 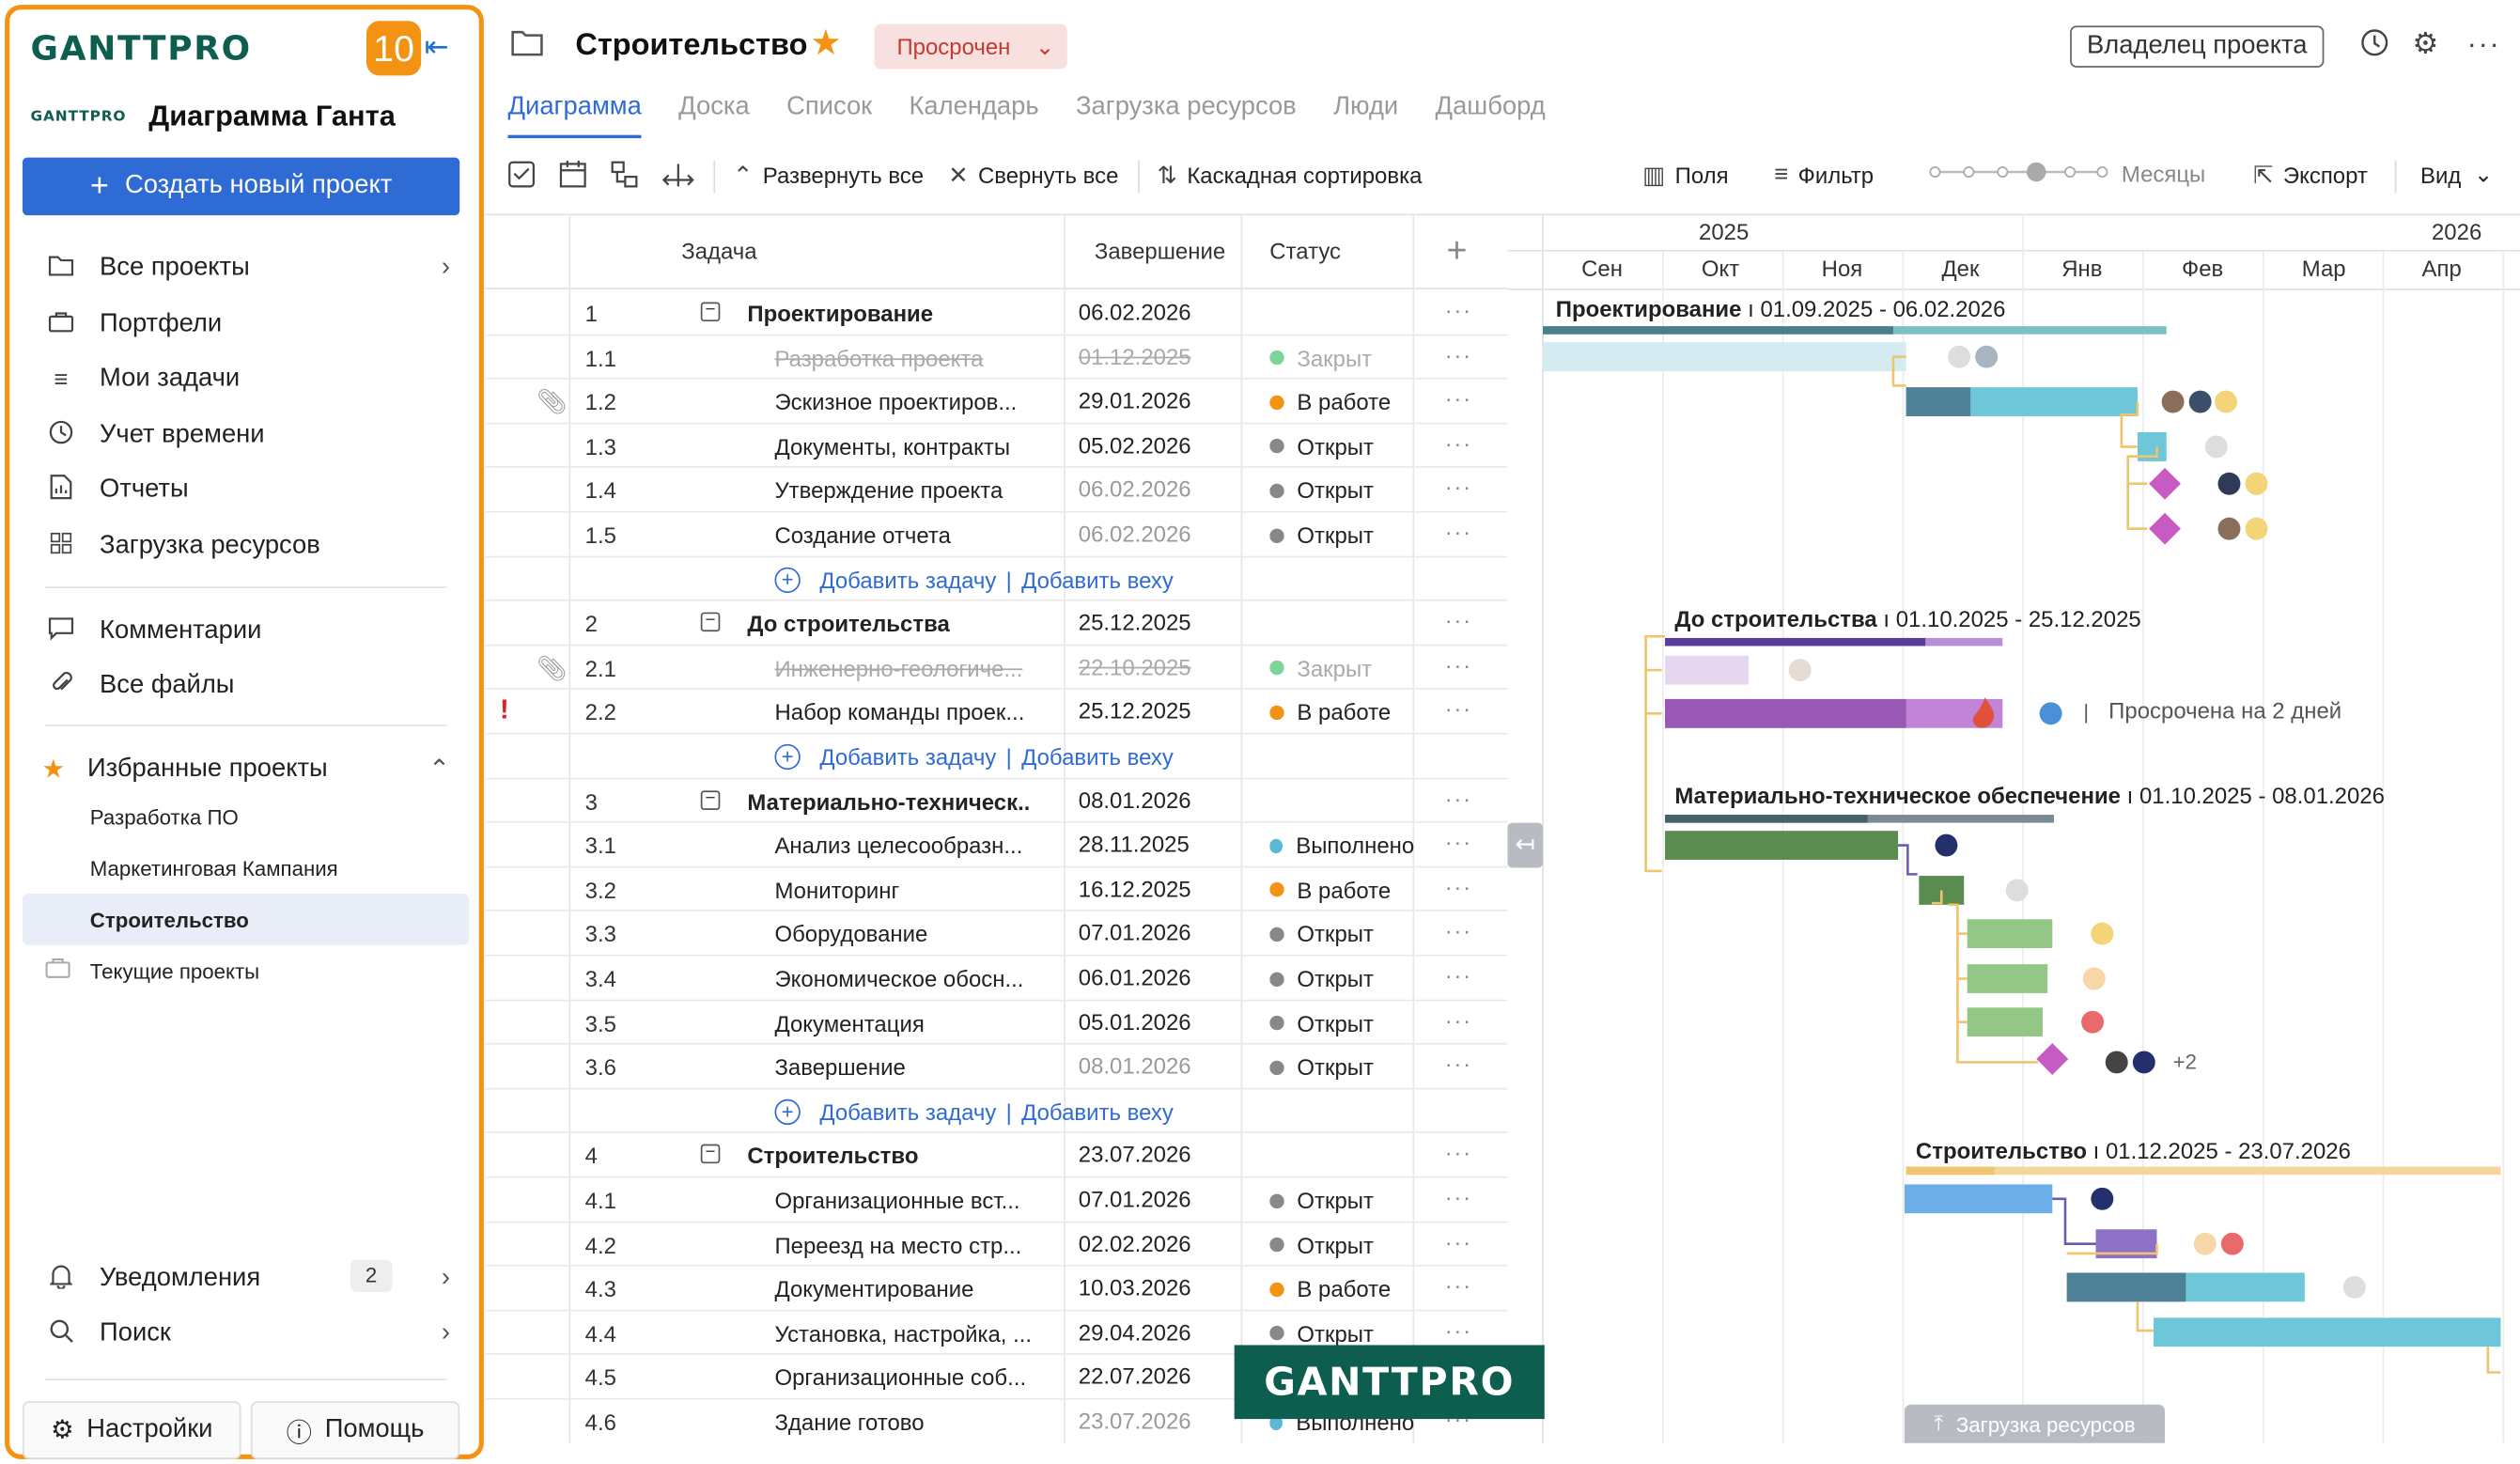 I want to click on add-column-icon: +, so click(x=1456, y=251).